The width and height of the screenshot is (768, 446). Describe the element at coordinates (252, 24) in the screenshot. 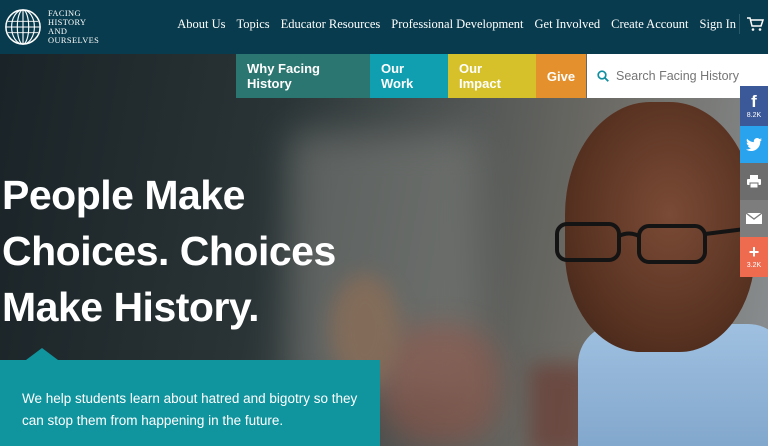

I see `nav-topics: Topics` at that location.